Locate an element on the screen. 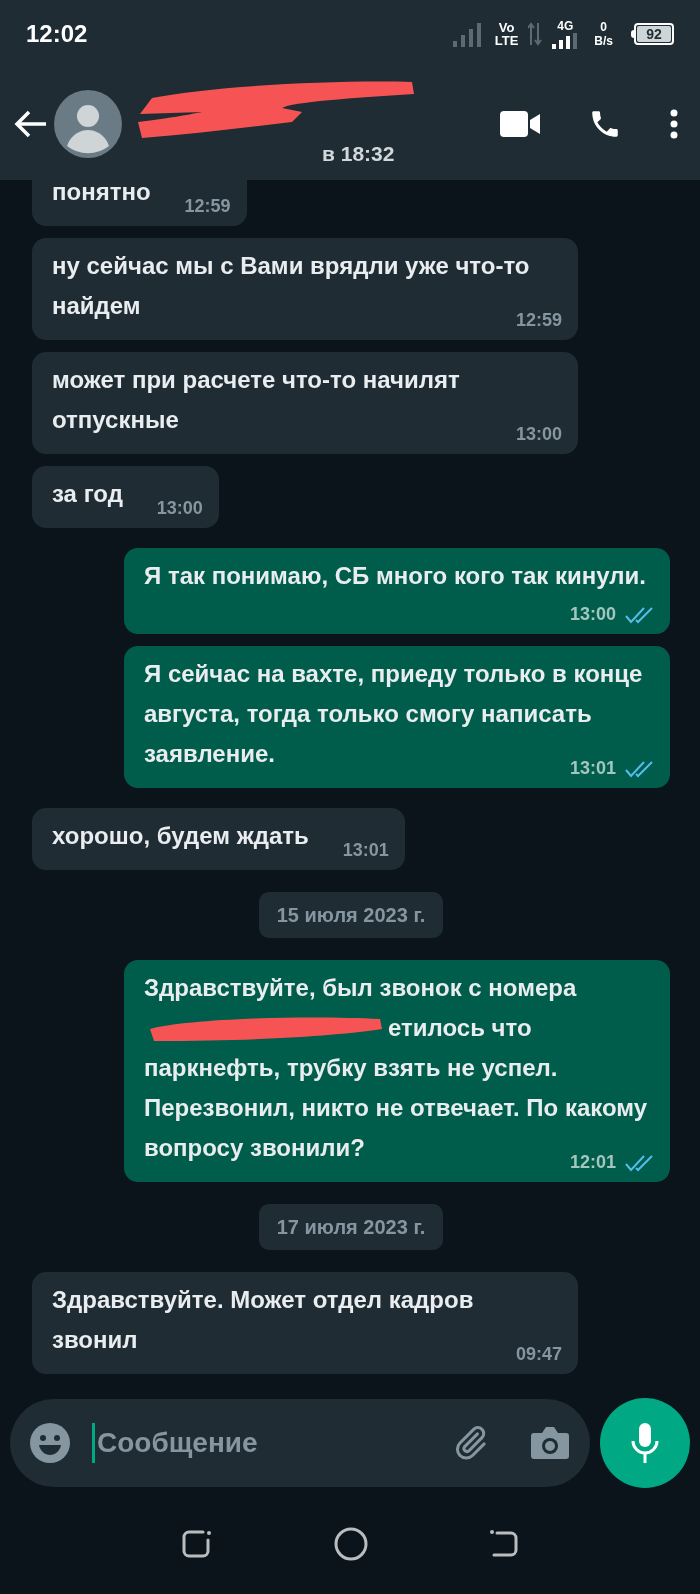 The height and width of the screenshot is (1594, 700). message-time: 09:47 is located at coordinates (538, 1354).